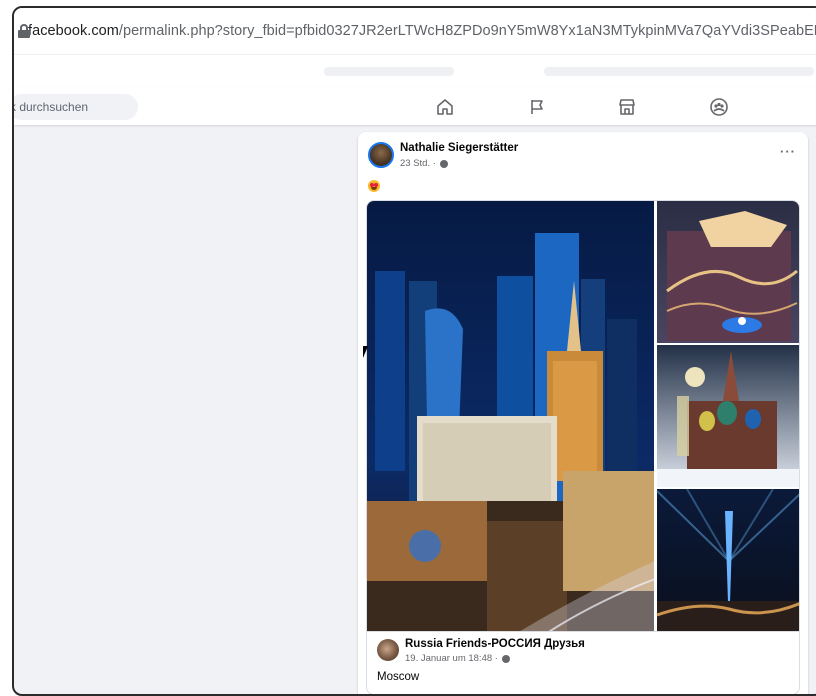 This screenshot has width=816, height=696. I want to click on home-icon, so click(445, 107).